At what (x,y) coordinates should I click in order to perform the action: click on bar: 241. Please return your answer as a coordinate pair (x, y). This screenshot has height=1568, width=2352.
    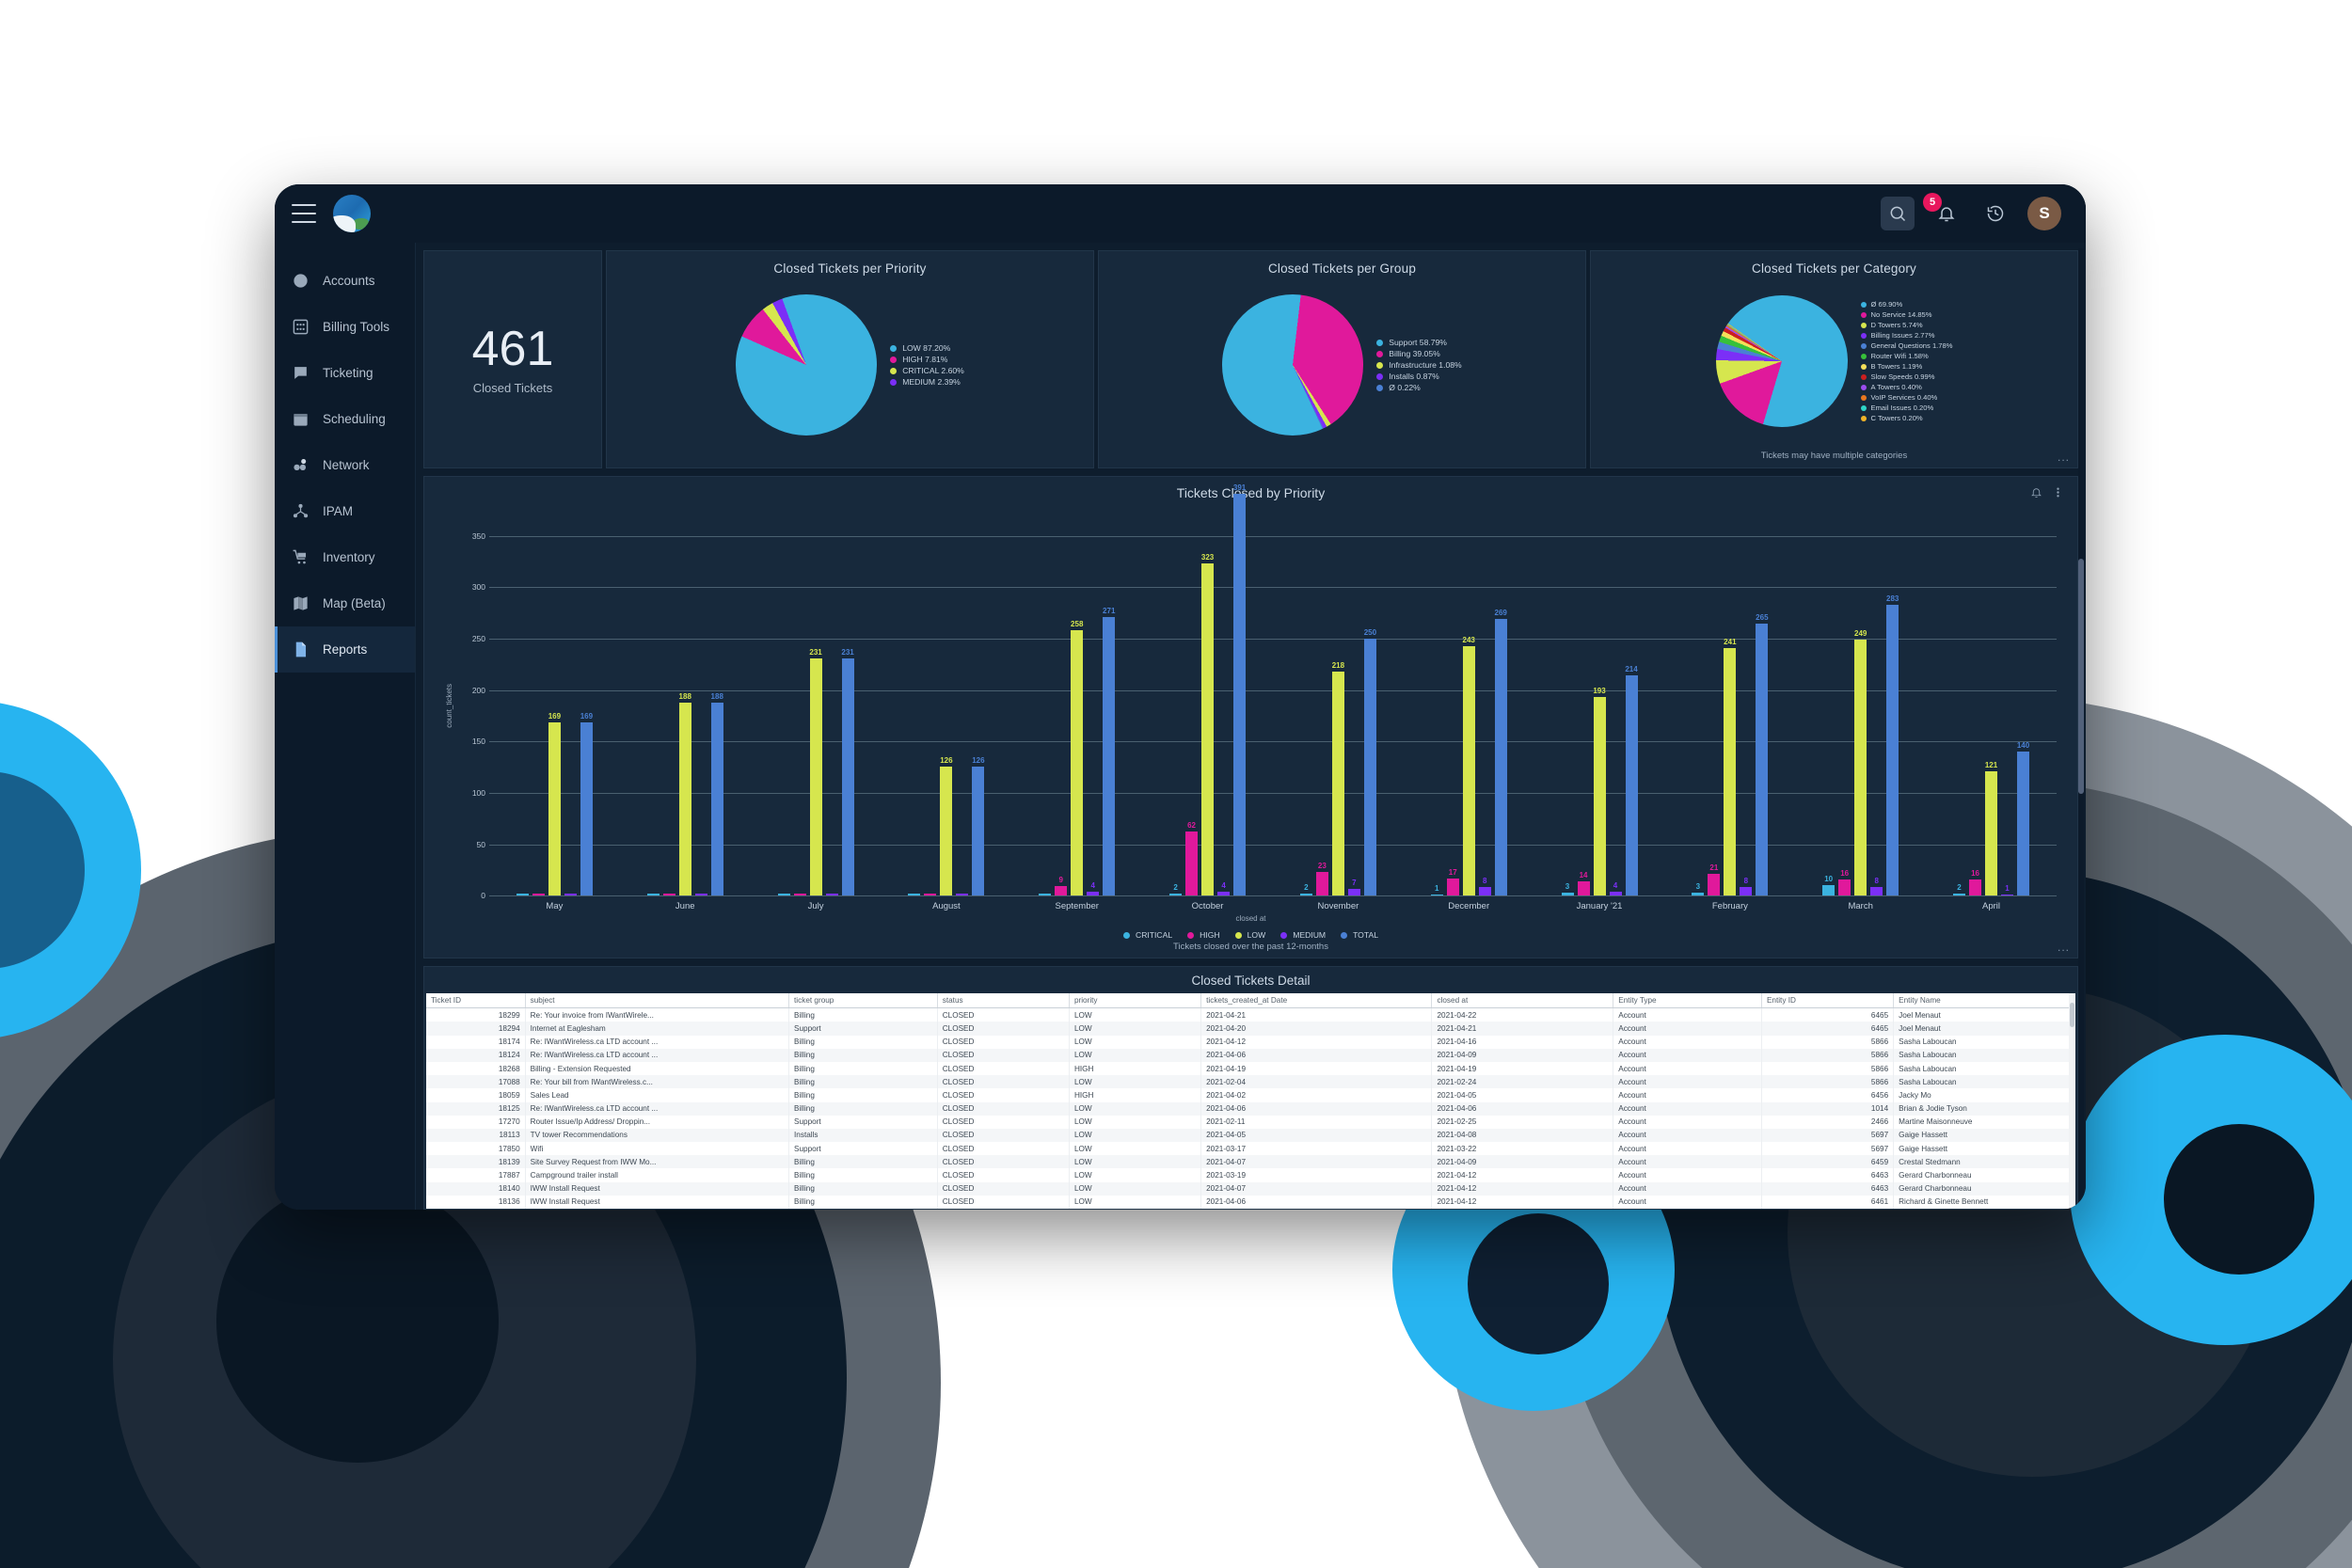
    Looking at the image, I should click on (1730, 767).